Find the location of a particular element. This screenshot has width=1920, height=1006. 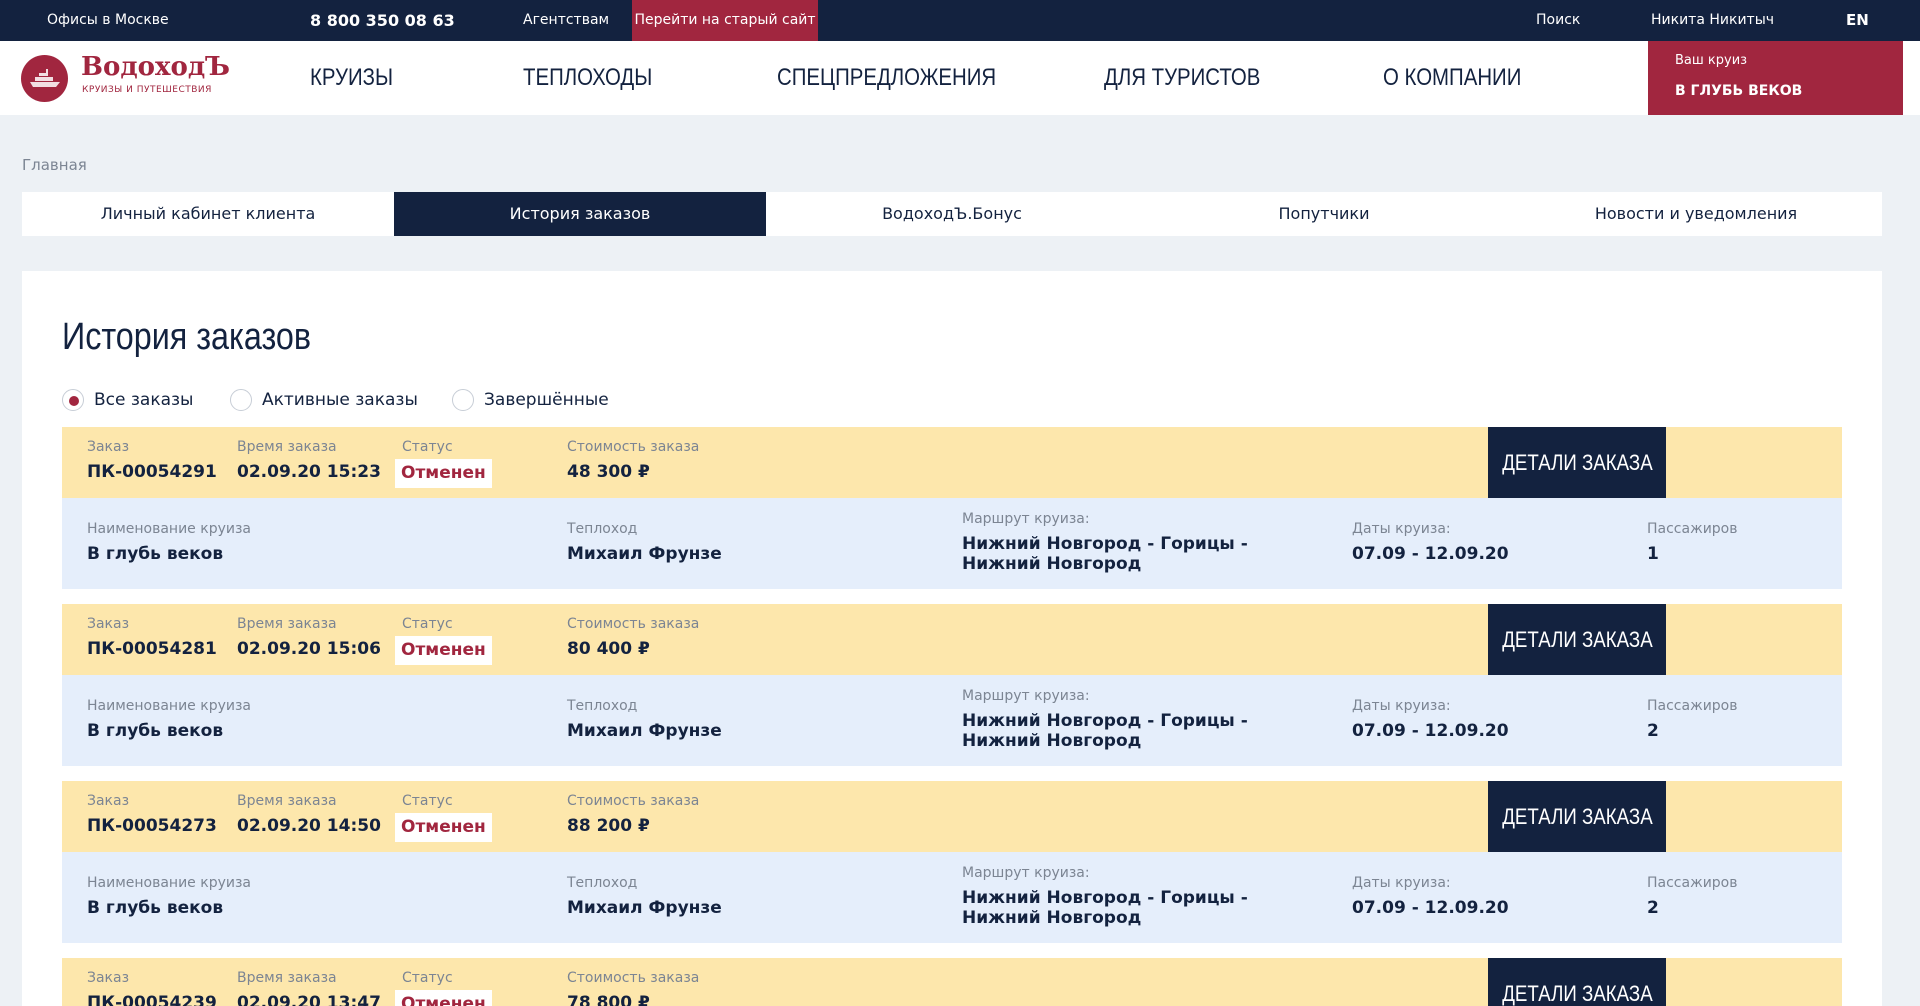

tab-client-account: Личный кабинет клиента is located at coordinates (208, 214).